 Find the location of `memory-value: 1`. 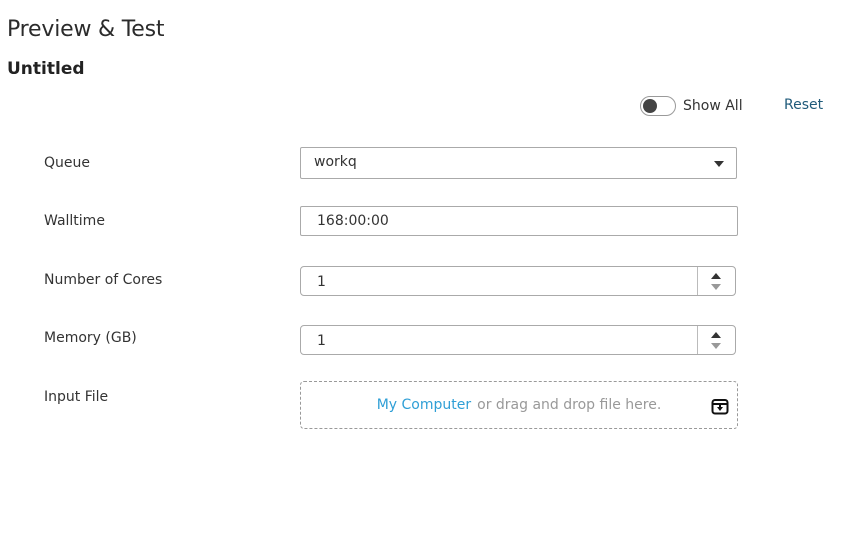

memory-value: 1 is located at coordinates (321, 341).